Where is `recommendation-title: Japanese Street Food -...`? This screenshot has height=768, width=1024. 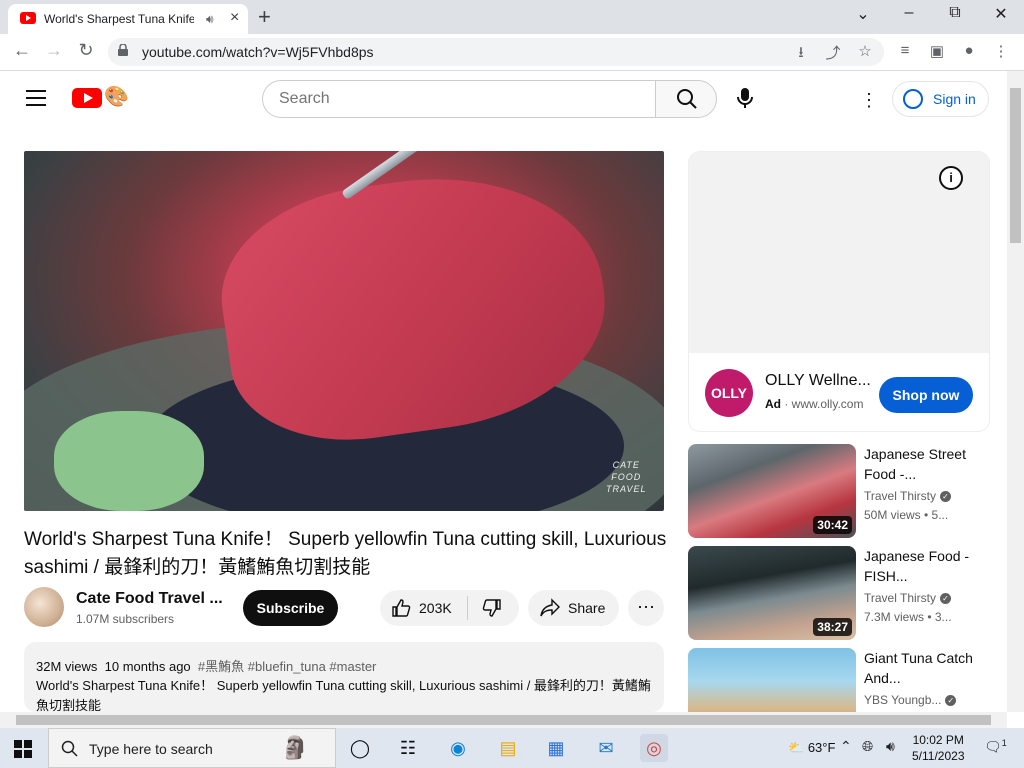 recommendation-title: Japanese Street Food -... is located at coordinates (919, 464).